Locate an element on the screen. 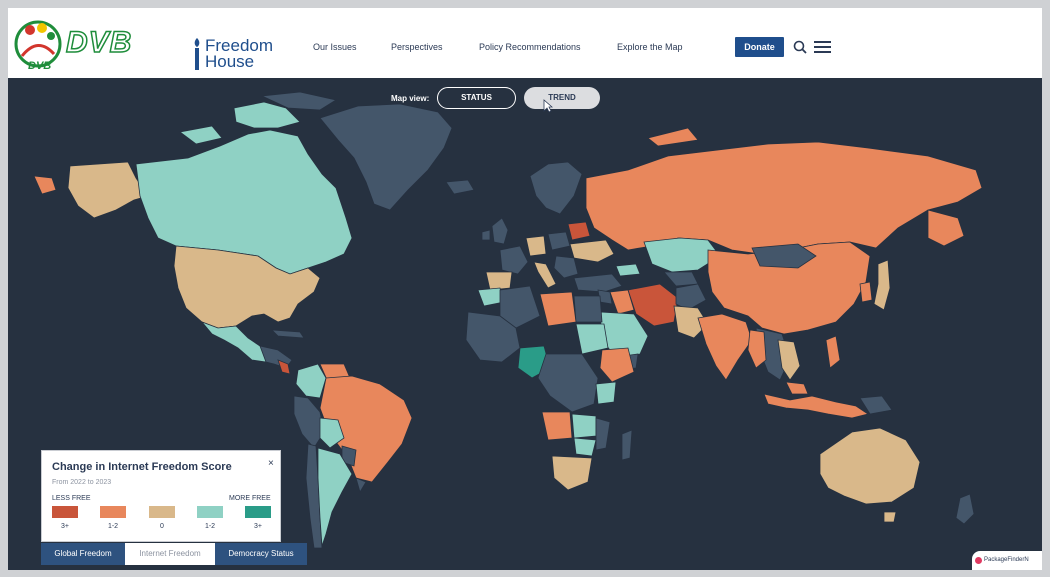  country-belarus is located at coordinates (579, 231).